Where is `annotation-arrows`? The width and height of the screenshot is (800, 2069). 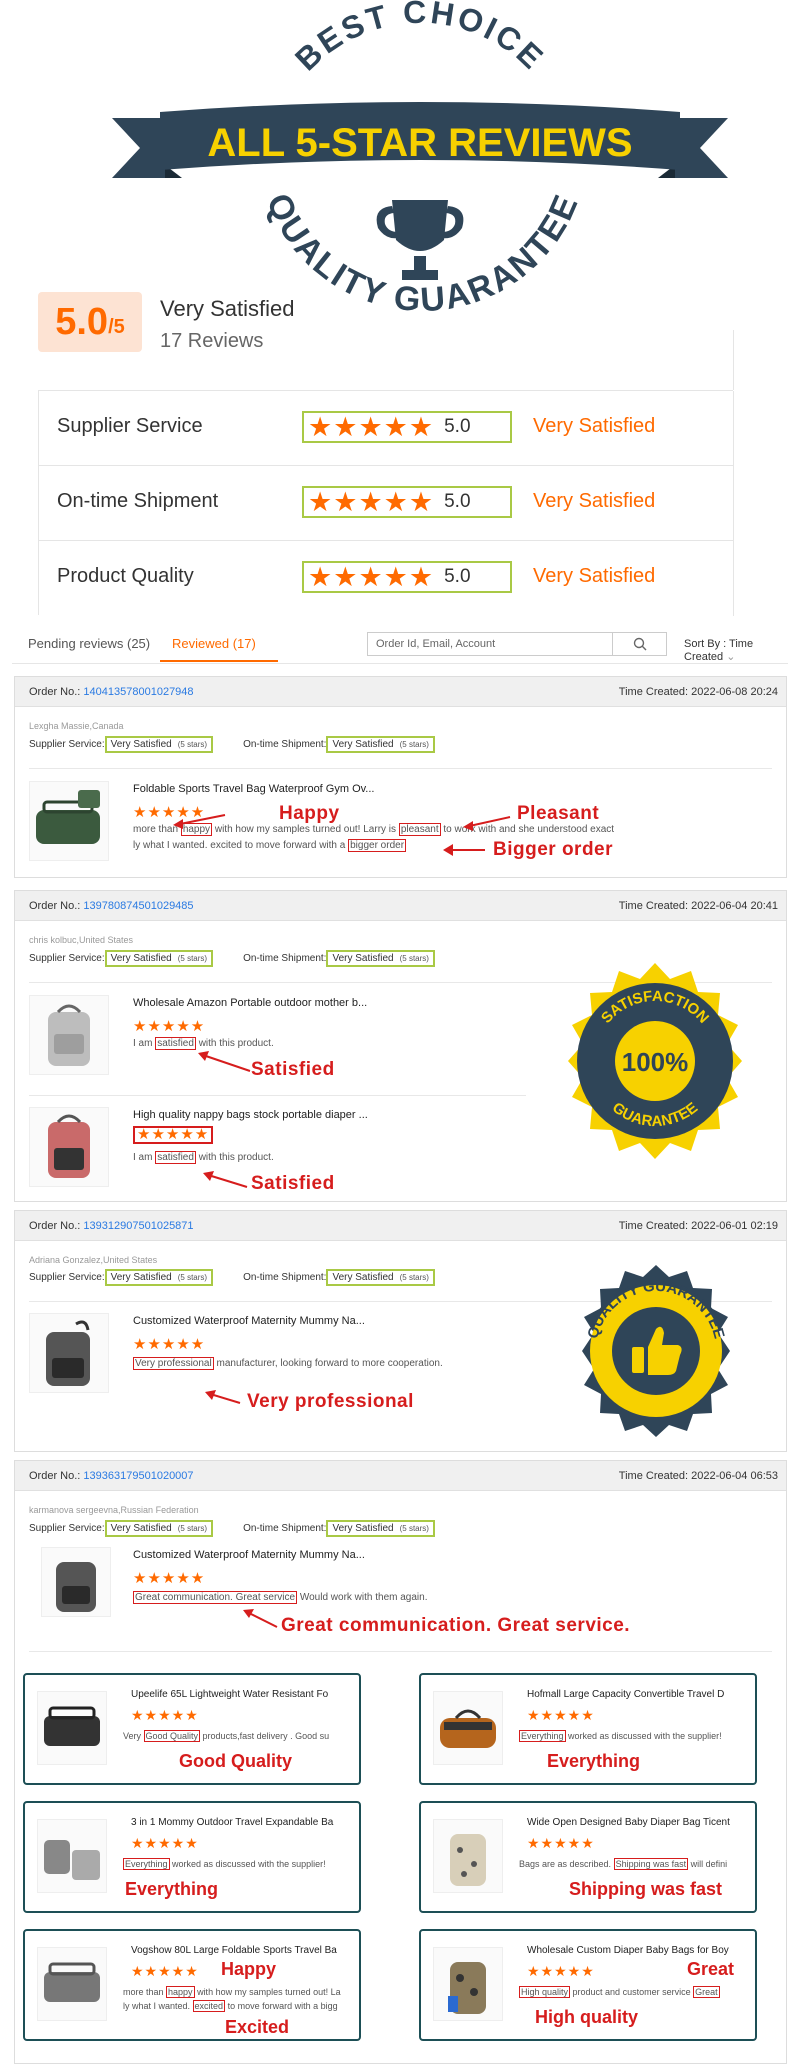 annotation-arrows is located at coordinates (342, 835).